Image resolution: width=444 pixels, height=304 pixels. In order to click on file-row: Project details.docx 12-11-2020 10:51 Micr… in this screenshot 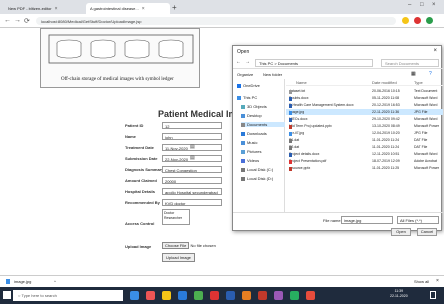, I will do `click(364, 154)`.